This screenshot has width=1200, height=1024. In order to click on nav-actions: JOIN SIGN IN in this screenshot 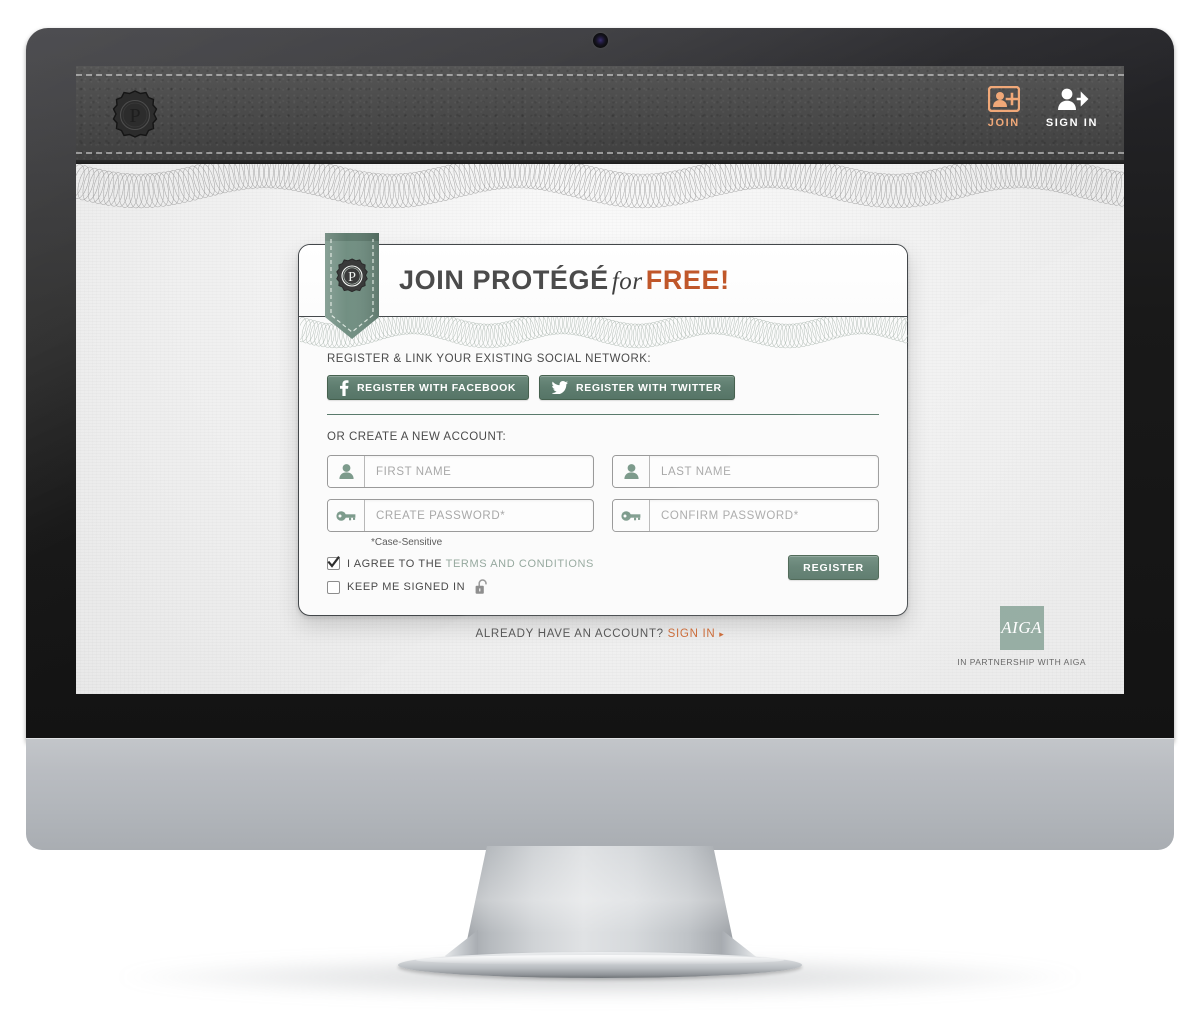, I will do `click(1043, 107)`.